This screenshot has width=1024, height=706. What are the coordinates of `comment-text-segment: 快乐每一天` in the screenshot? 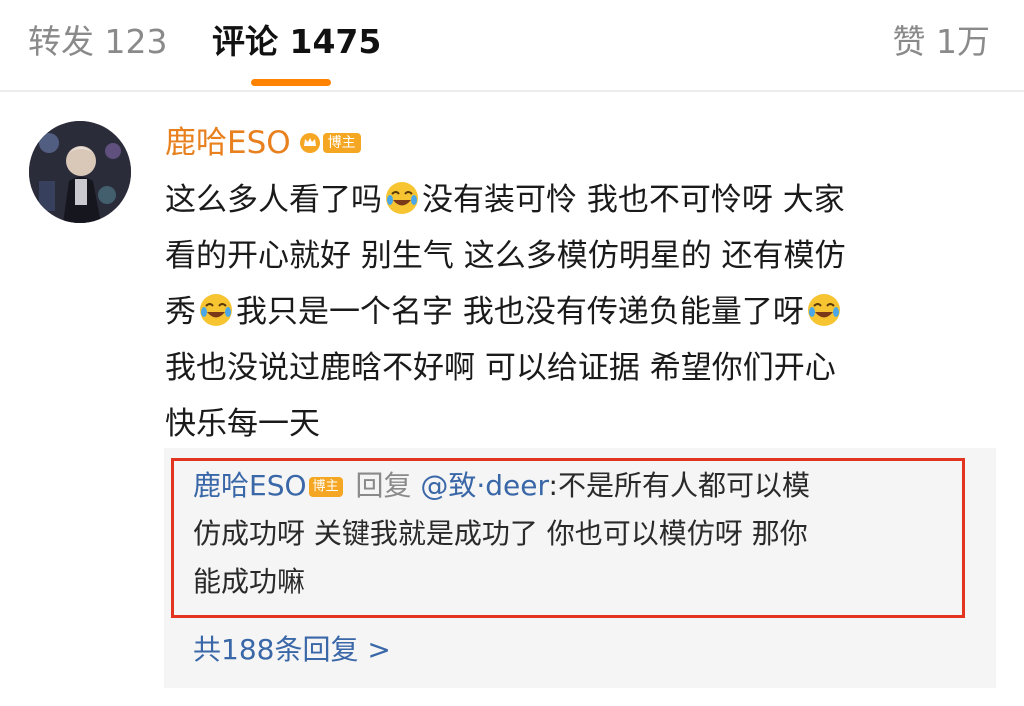 It's located at (242, 424).